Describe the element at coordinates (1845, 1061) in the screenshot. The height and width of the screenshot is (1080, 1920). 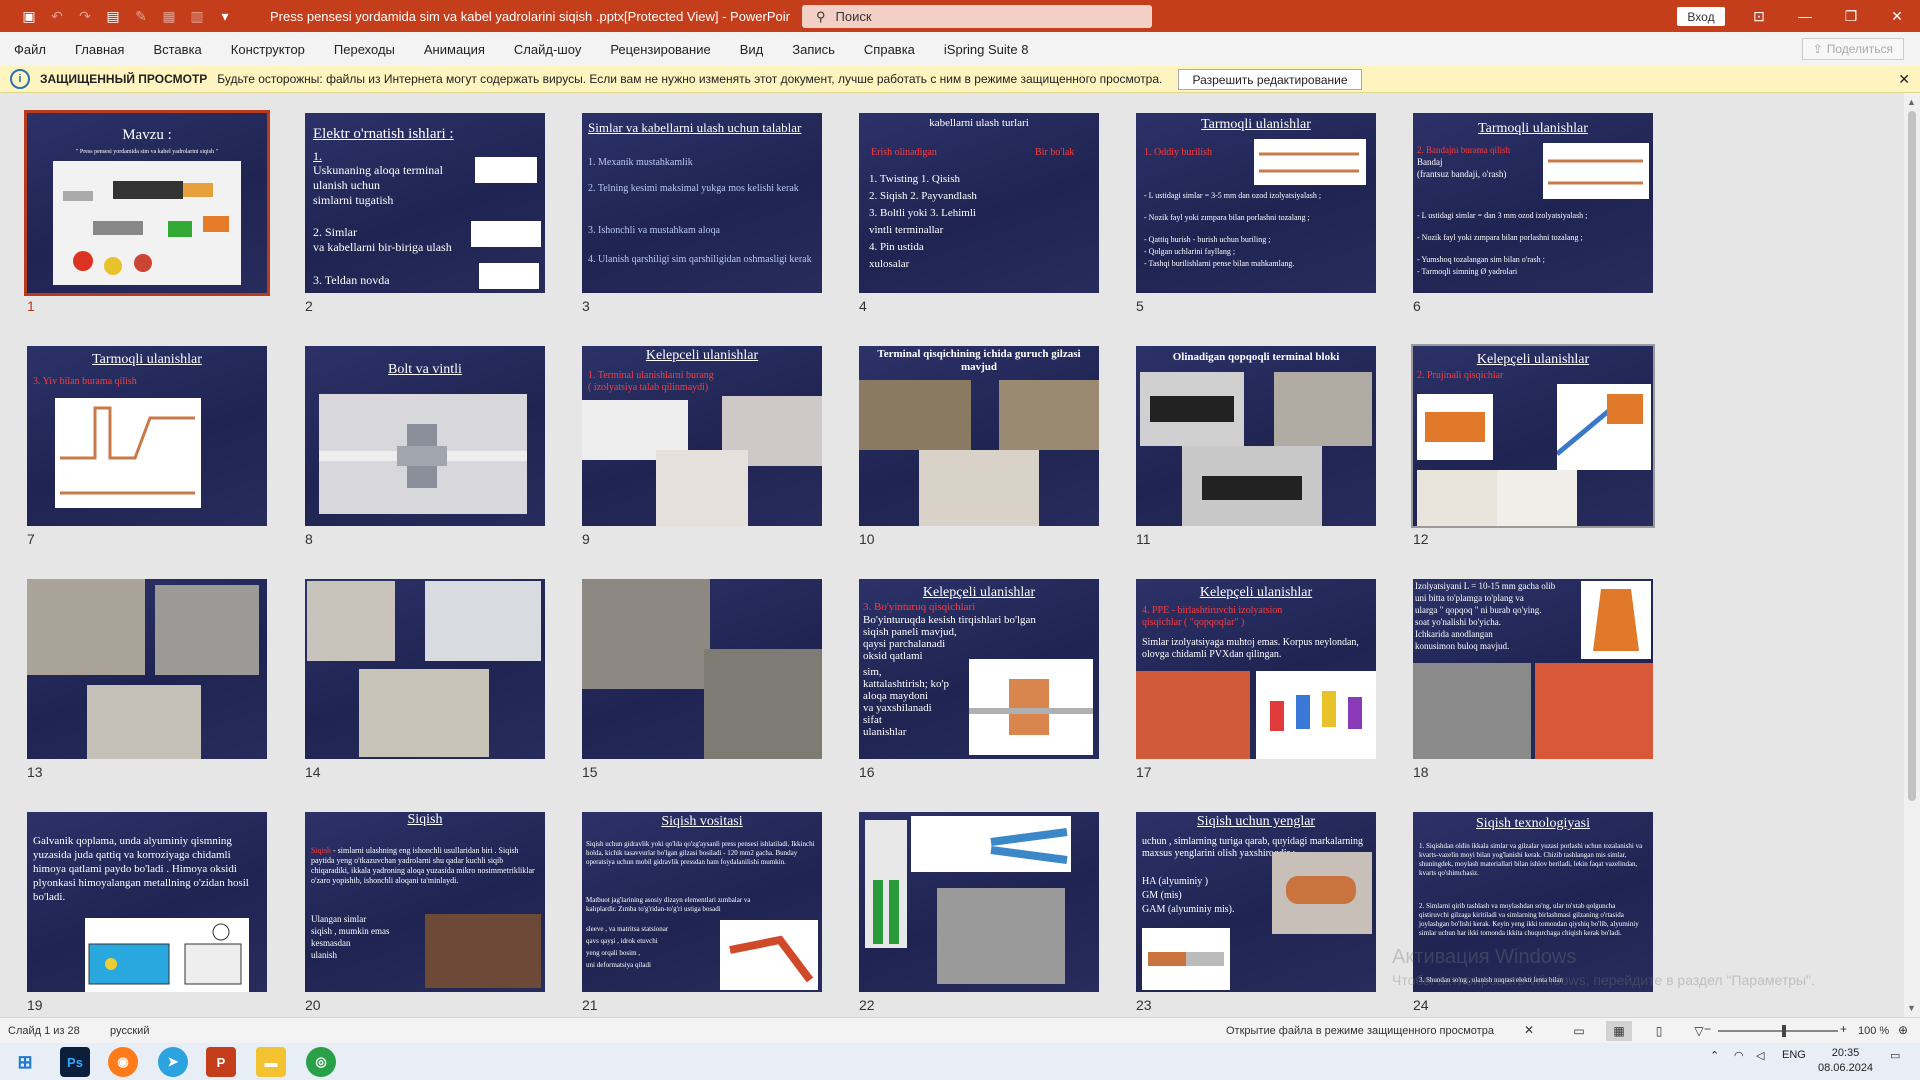
I see `system-clock: 20:35 08.06.2024` at that location.